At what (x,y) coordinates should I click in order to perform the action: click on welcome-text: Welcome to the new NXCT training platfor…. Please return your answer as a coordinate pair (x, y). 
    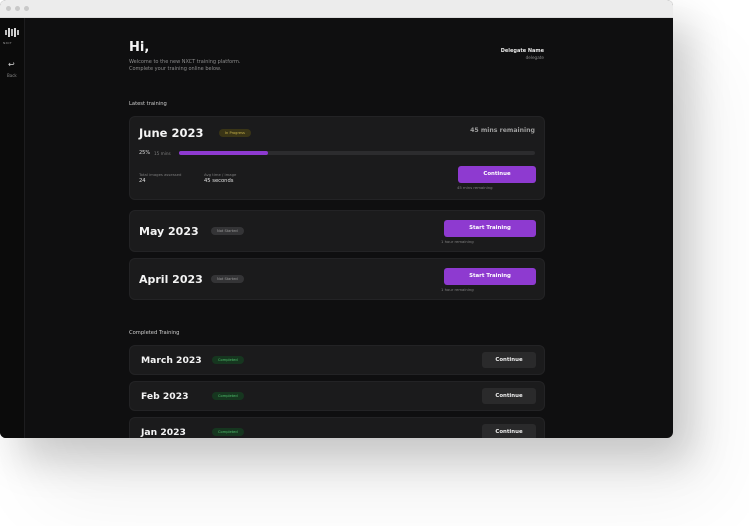
    Looking at the image, I should click on (229, 65).